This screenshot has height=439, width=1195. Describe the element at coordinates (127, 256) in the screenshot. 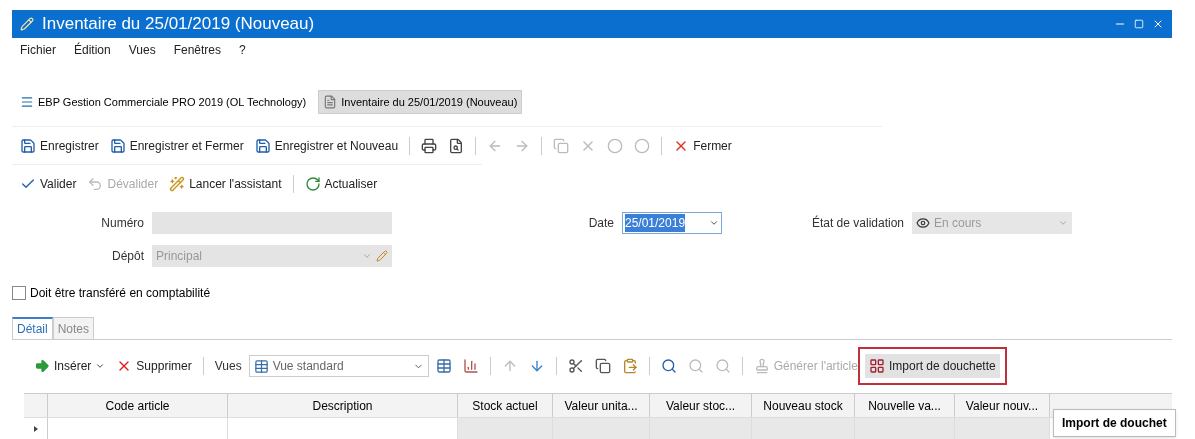

I see `field-label: Dépôt` at that location.